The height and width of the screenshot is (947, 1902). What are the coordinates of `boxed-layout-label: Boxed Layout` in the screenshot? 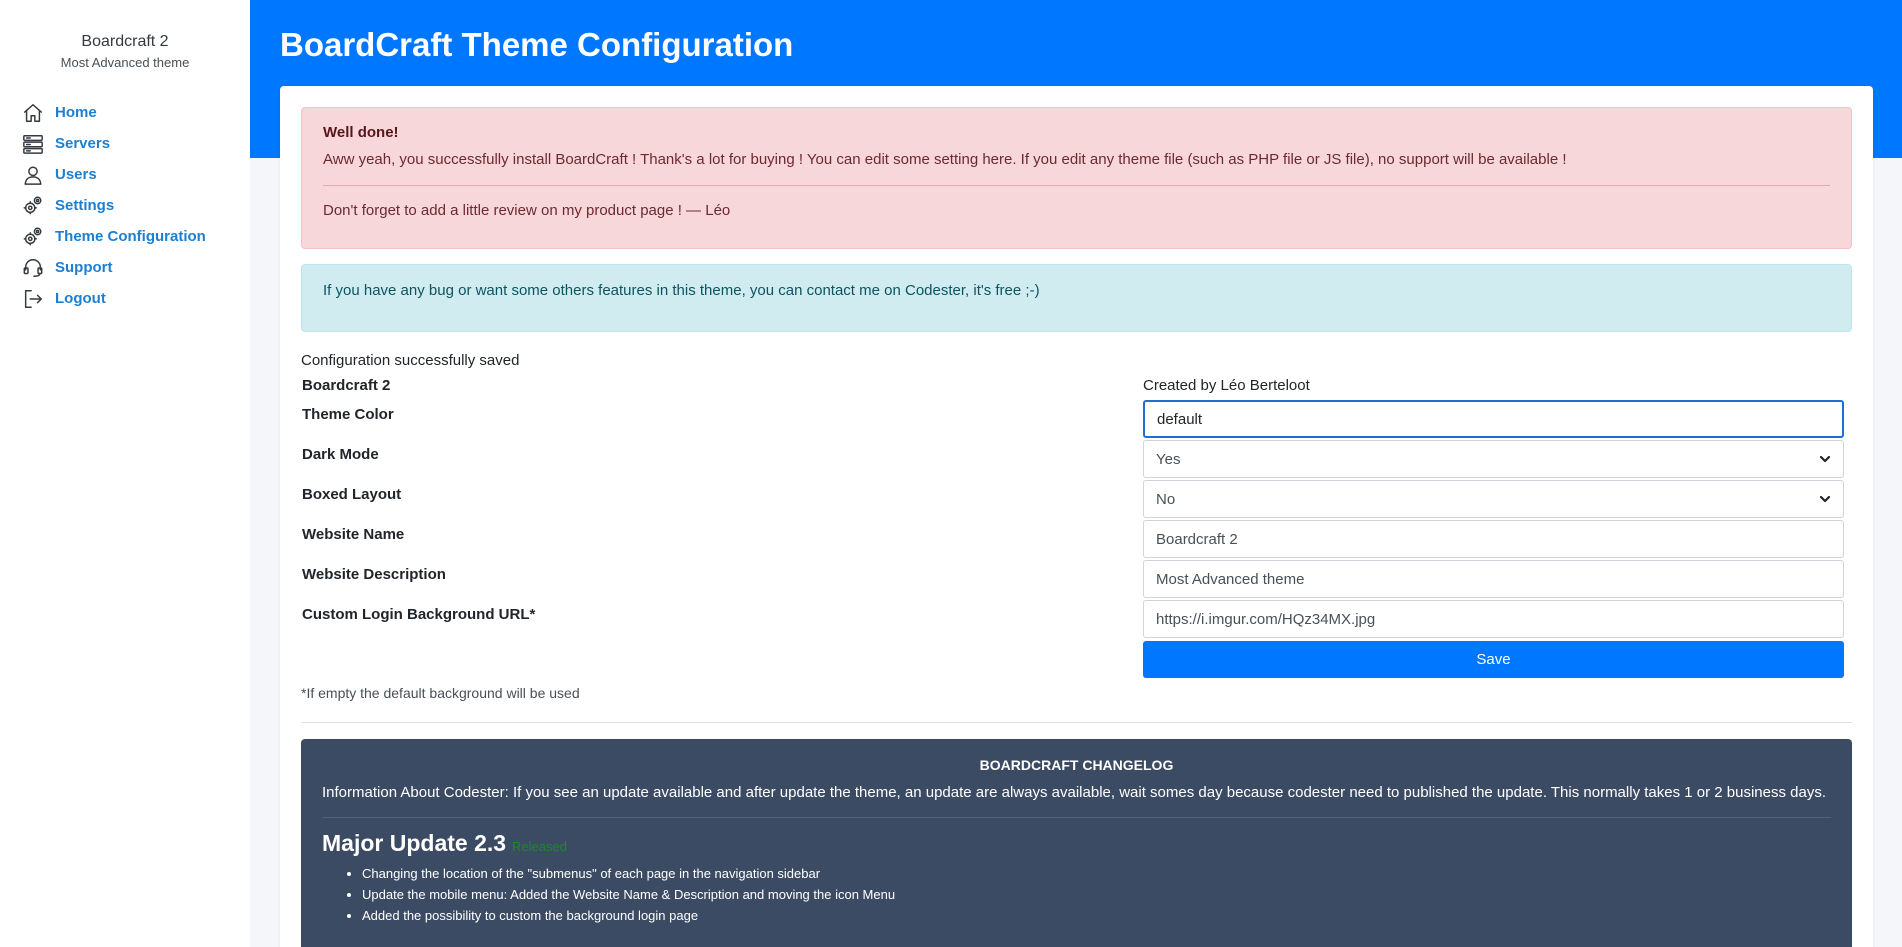 It's located at (352, 494).